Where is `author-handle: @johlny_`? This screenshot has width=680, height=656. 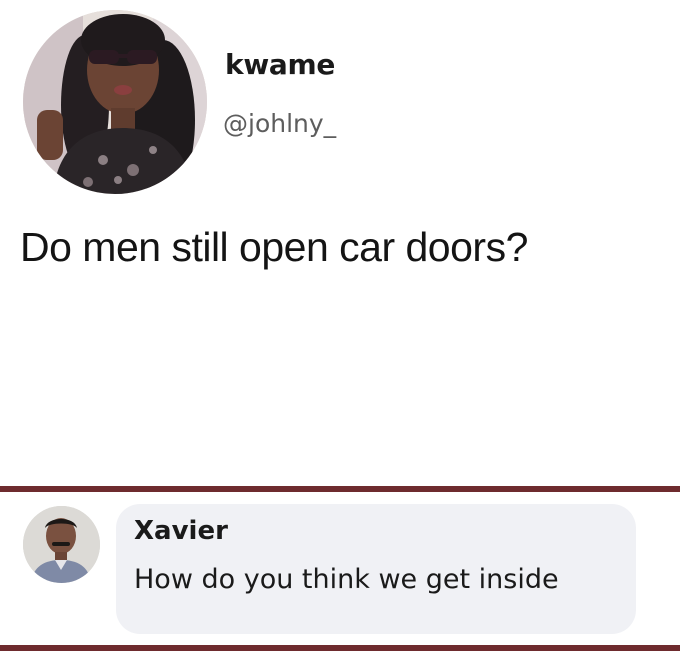
author-handle: @johlny_ is located at coordinates (279, 123).